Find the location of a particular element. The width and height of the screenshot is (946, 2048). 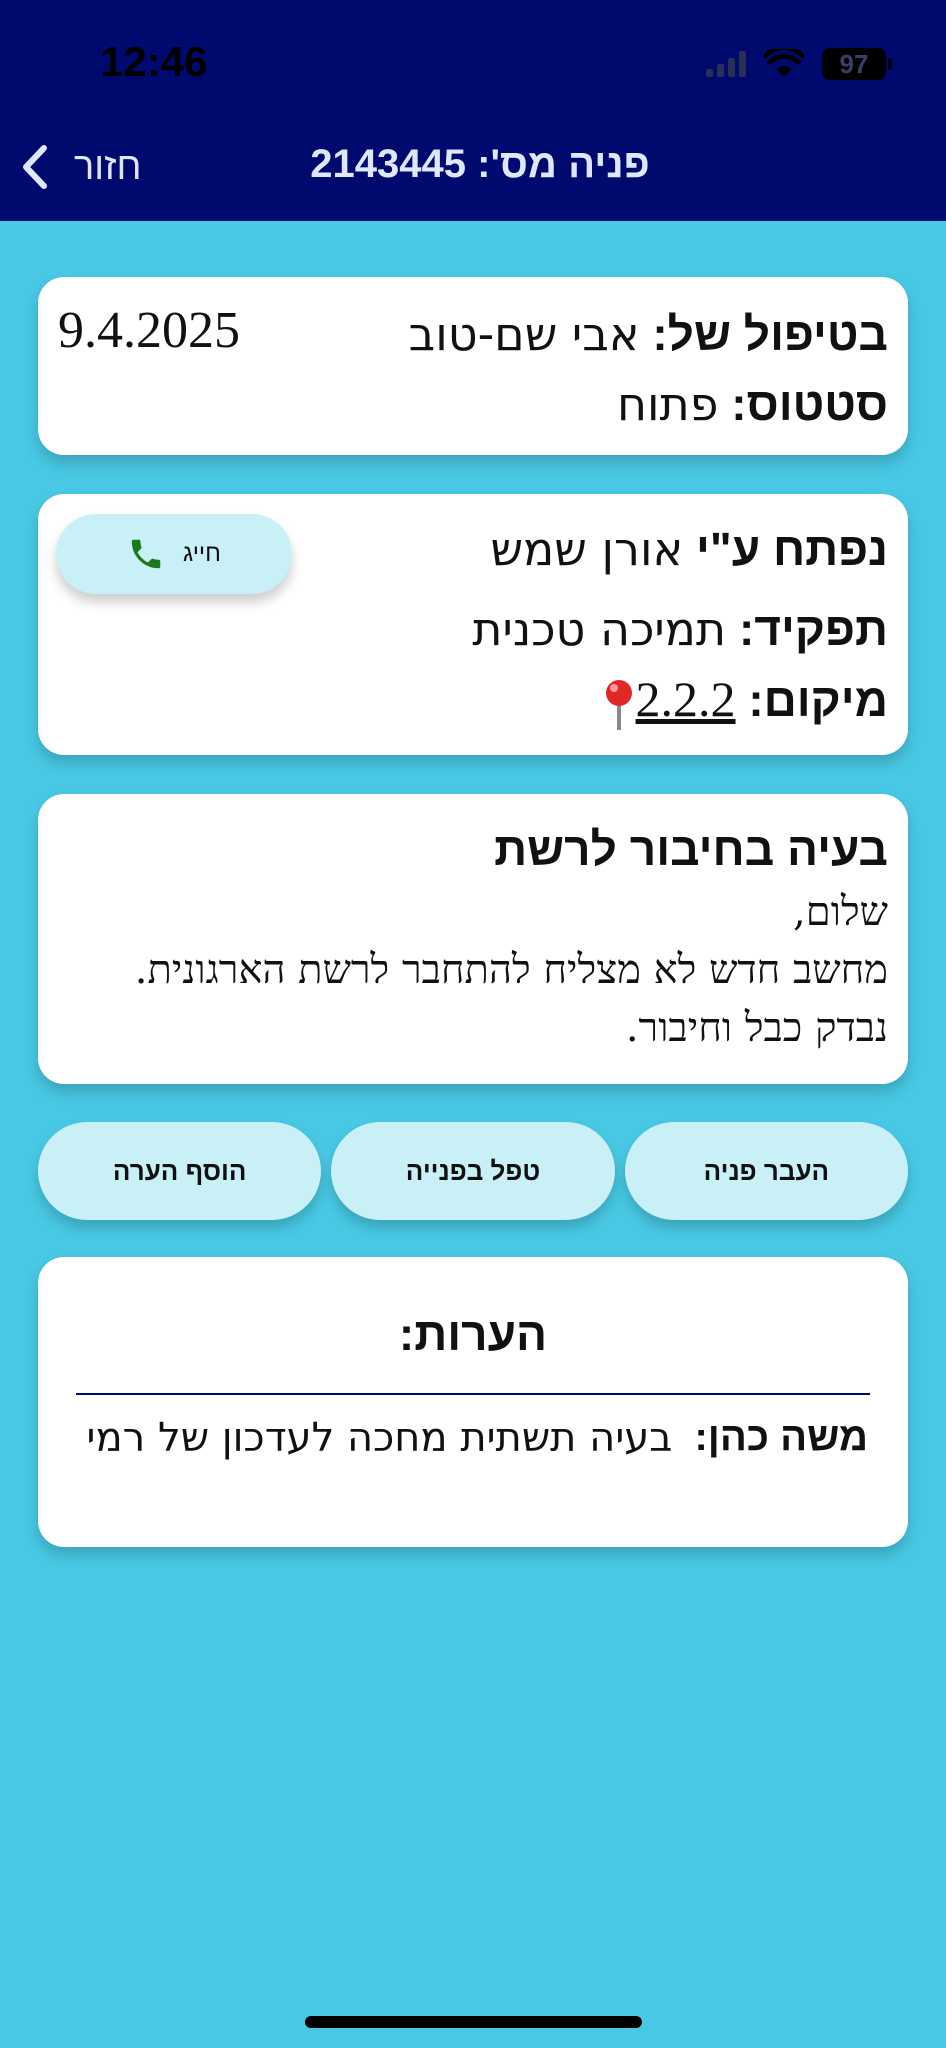

handler-label: בטיפול של: is located at coordinates (770, 334).